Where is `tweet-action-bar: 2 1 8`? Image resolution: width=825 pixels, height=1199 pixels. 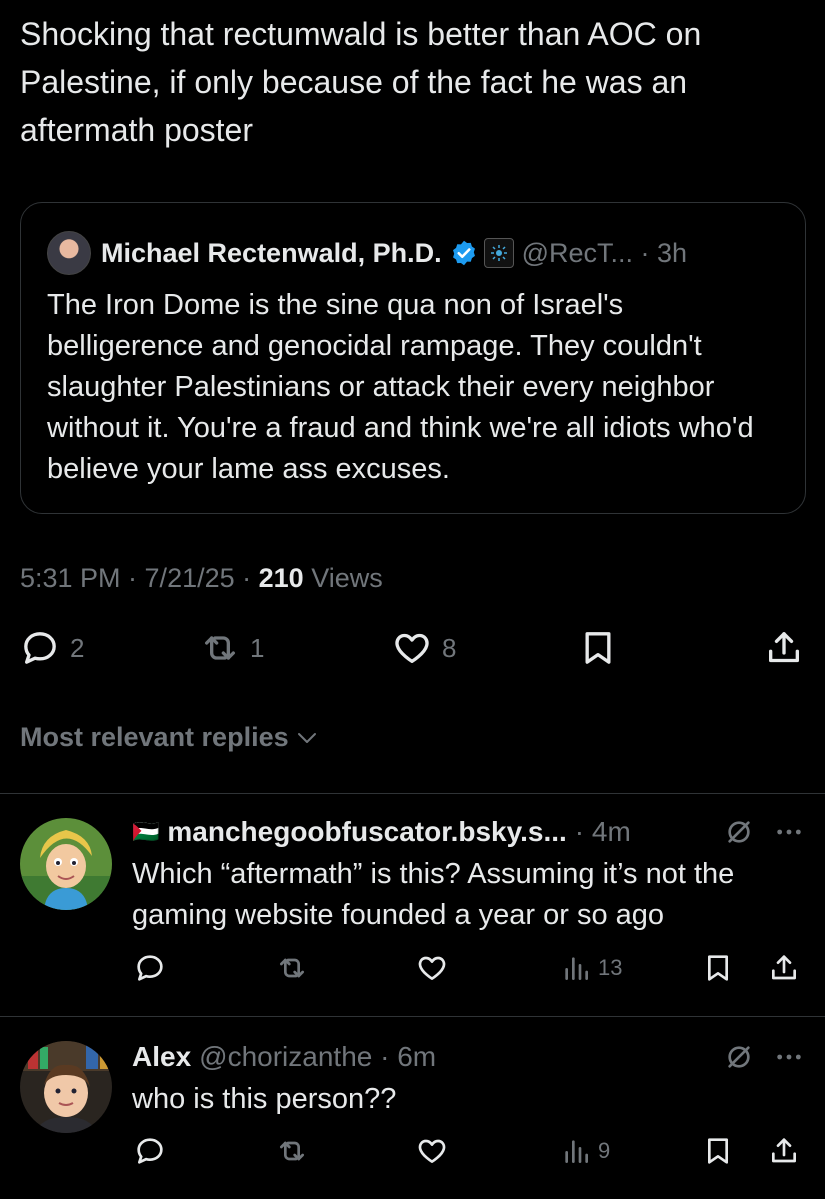
tweet-action-bar: 2 1 8 is located at coordinates (412, 656).